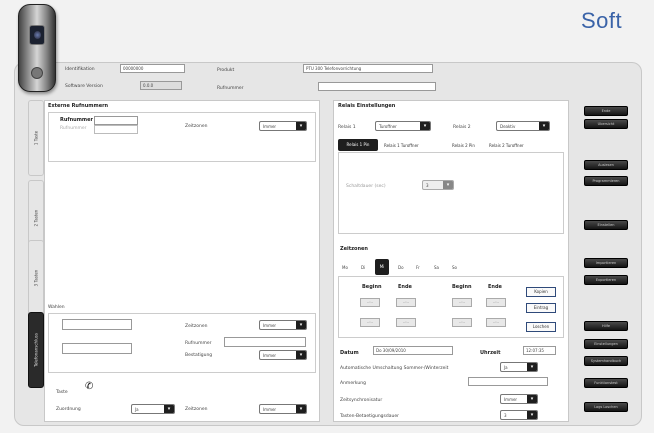 The width and height of the screenshot is (654, 433). What do you see at coordinates (382, 267) in the screenshot?
I see `day-mi-active: Mi` at bounding box center [382, 267].